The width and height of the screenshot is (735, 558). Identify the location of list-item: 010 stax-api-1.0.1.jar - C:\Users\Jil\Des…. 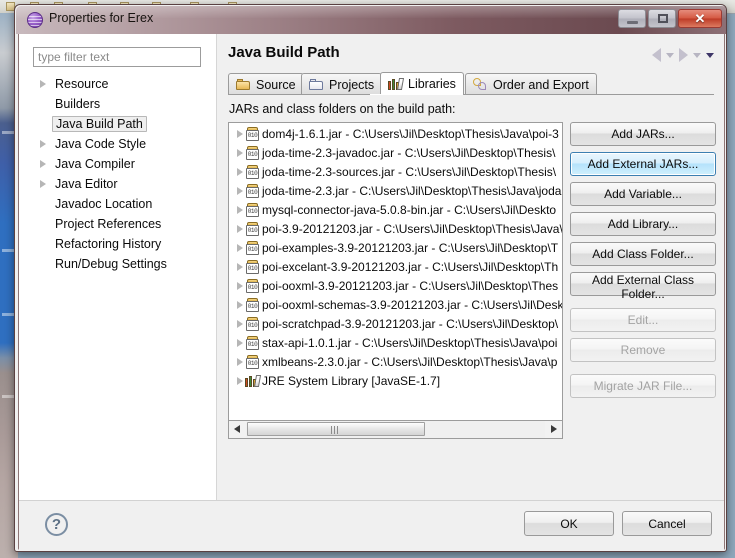
(395, 343).